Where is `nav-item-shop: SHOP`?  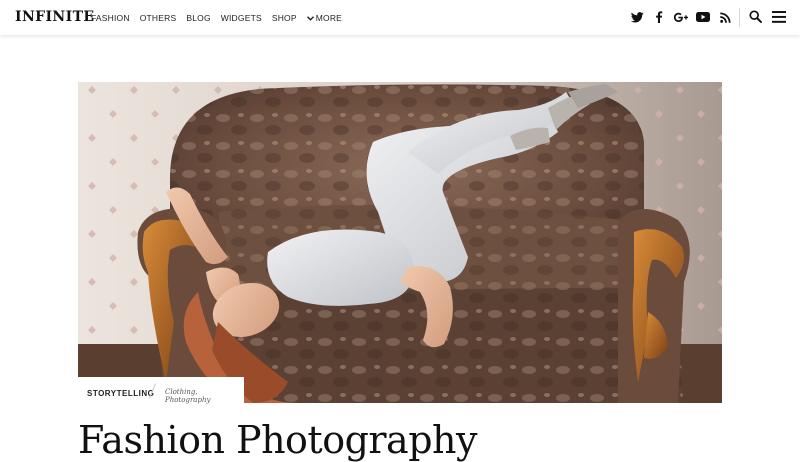 nav-item-shop: SHOP is located at coordinates (284, 18).